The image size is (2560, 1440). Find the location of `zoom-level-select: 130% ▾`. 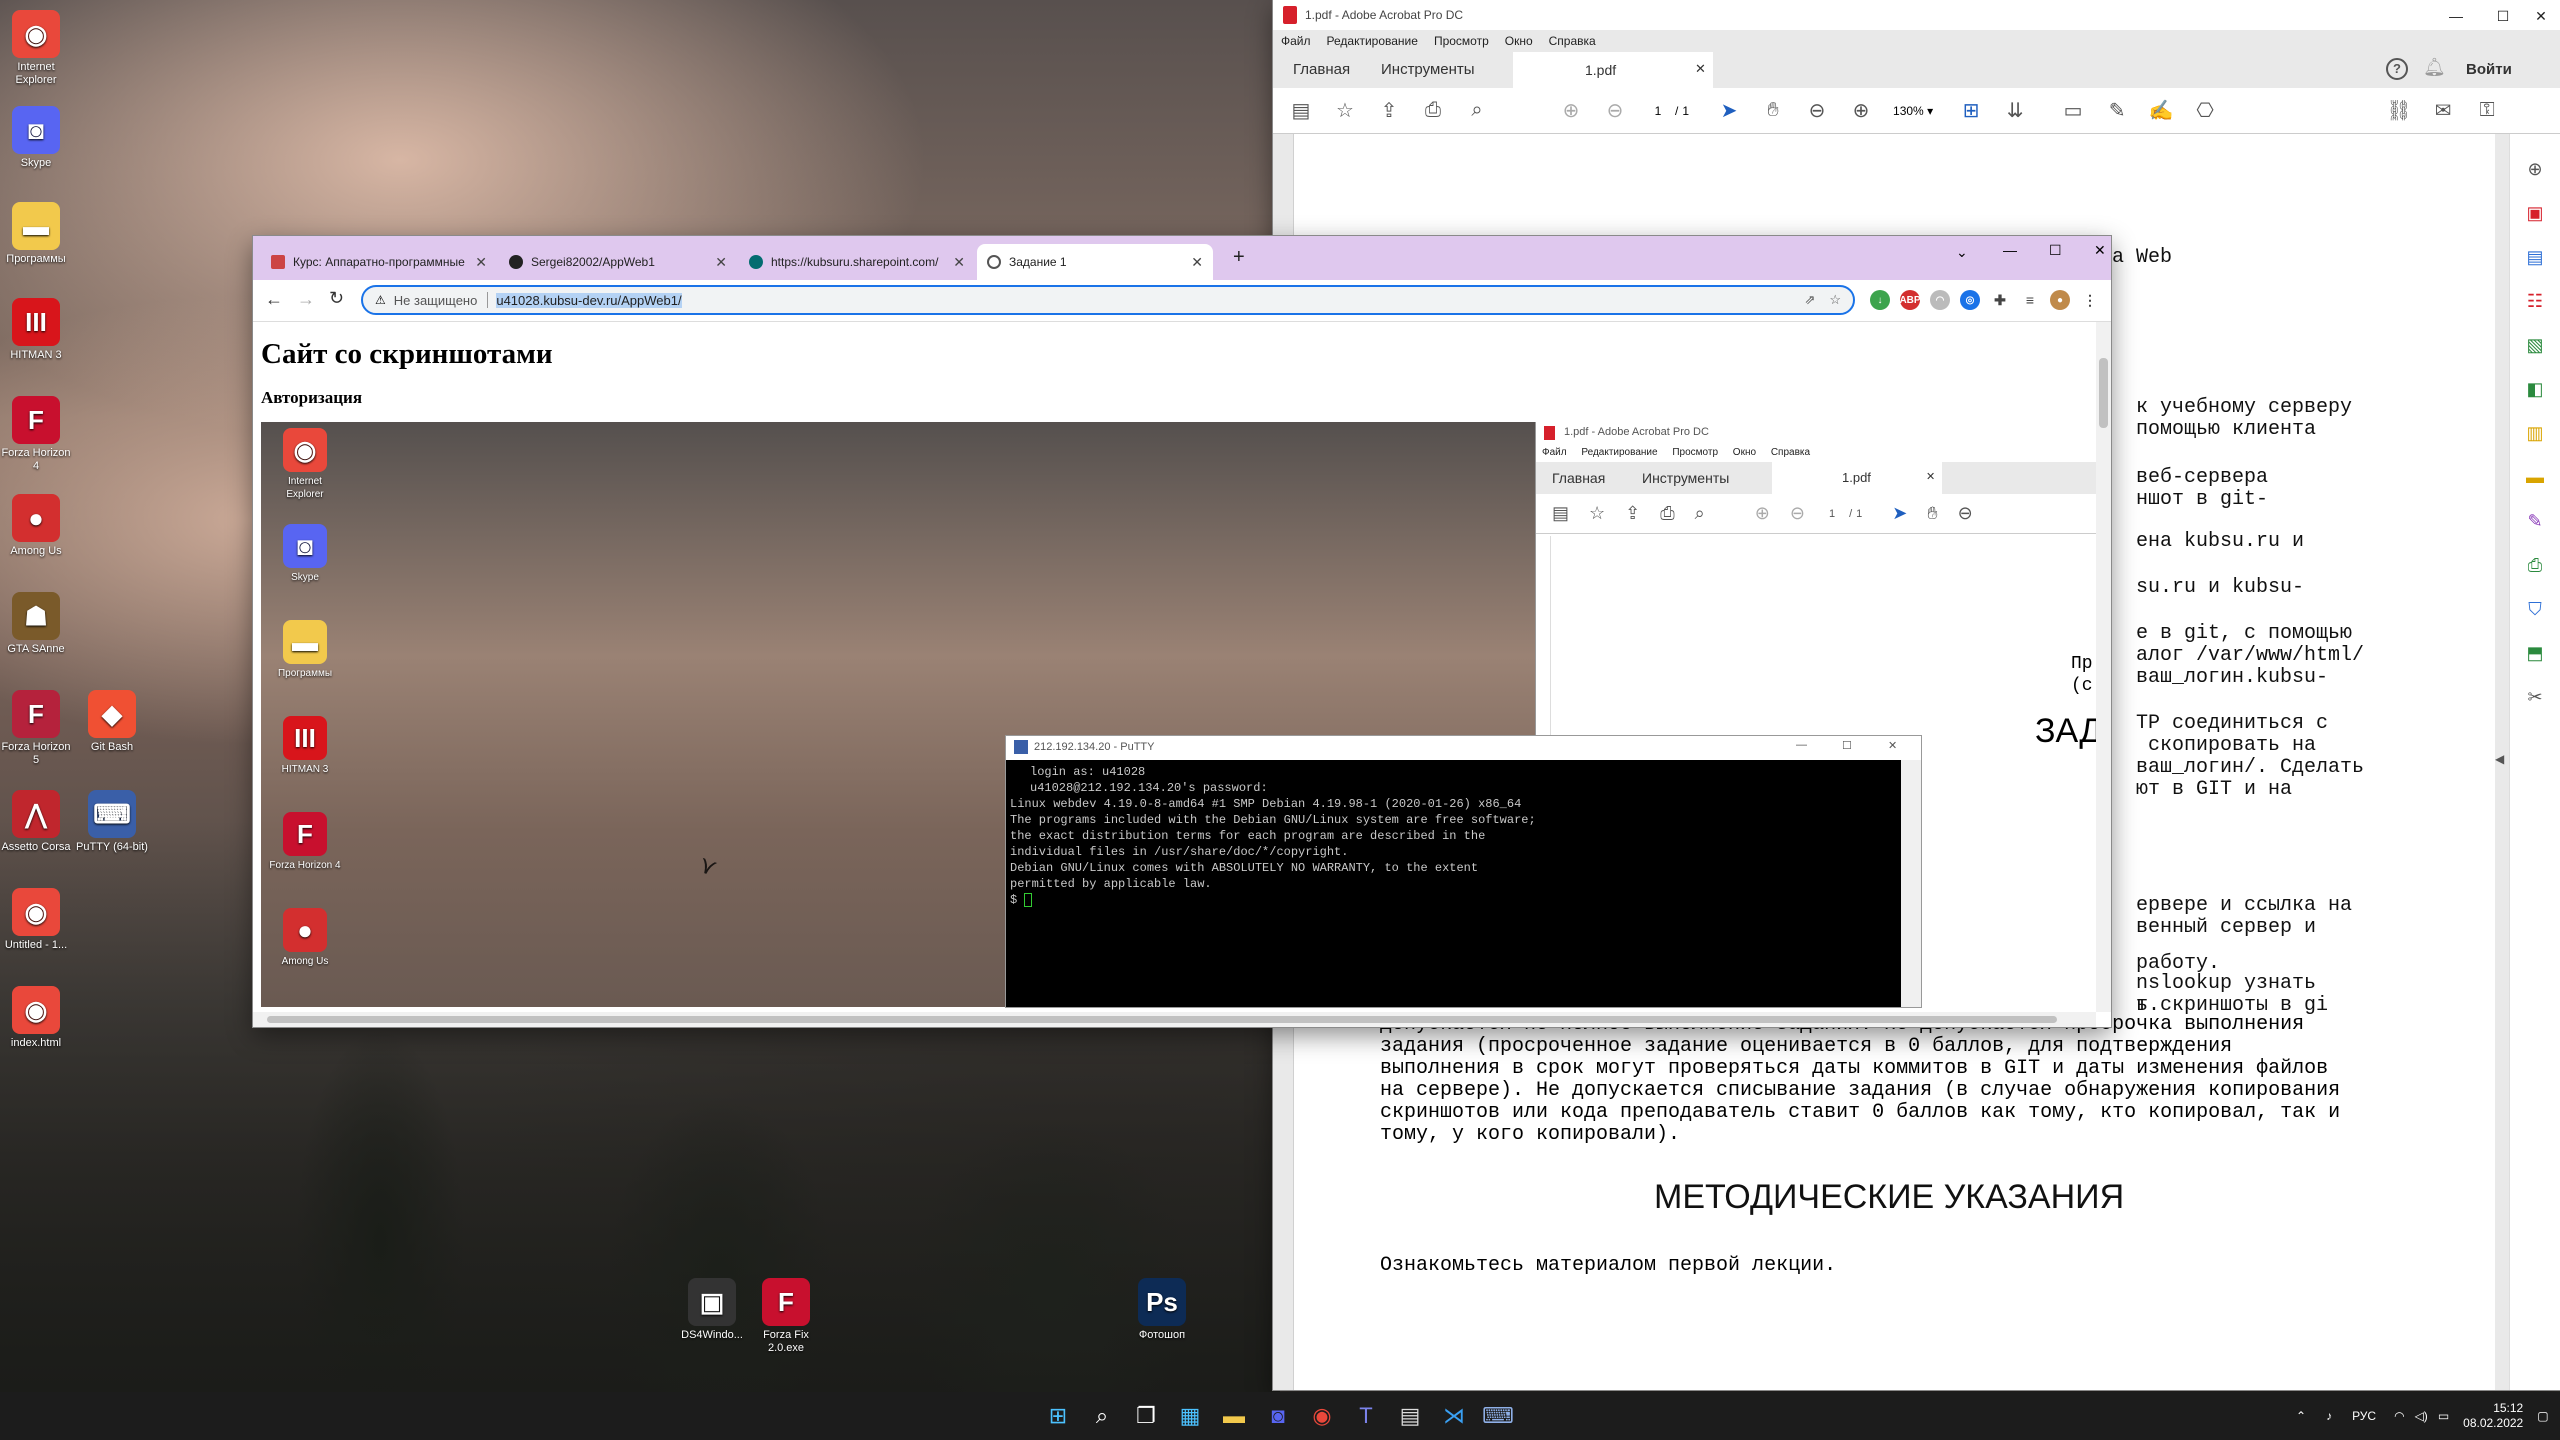

zoom-level-select: 130% ▾ is located at coordinates (1913, 111).